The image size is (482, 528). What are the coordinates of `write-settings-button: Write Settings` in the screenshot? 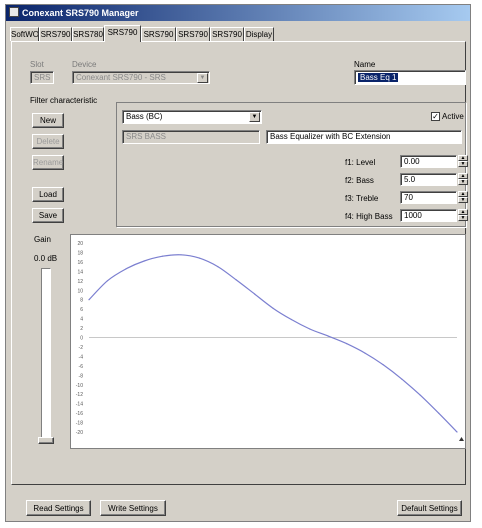 It's located at (133, 508).